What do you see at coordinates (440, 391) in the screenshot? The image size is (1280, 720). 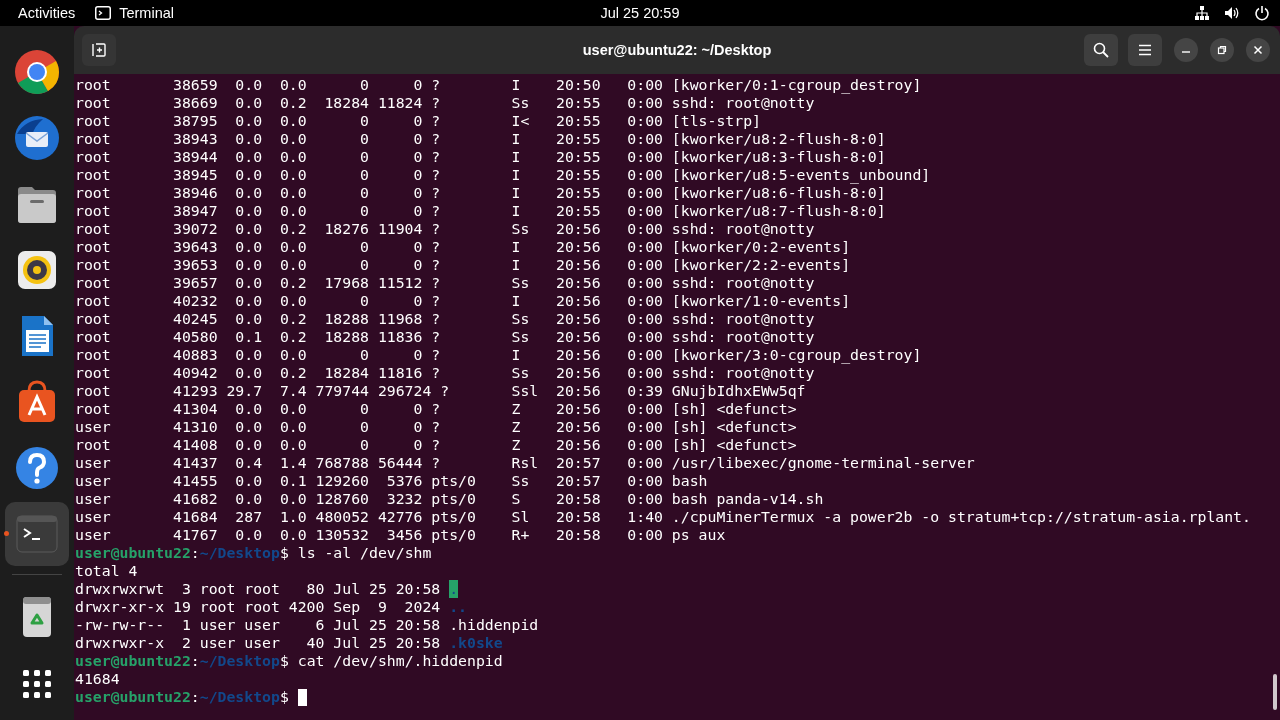 I see `terminal-line: root 41293 29.7 7.4 779744 296724 ? Ssl 20:56 0:39 GNujbIdhxEWw5qf` at bounding box center [440, 391].